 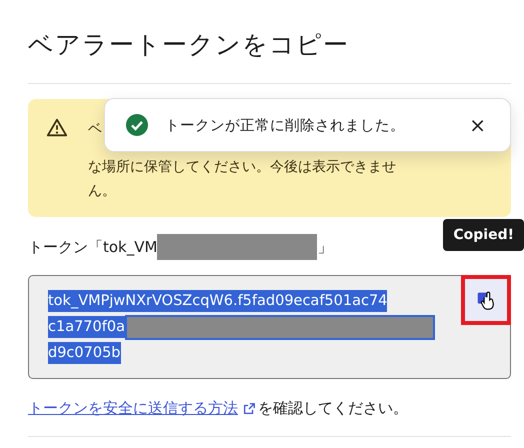 I want to click on close-button: ×, so click(x=477, y=125).